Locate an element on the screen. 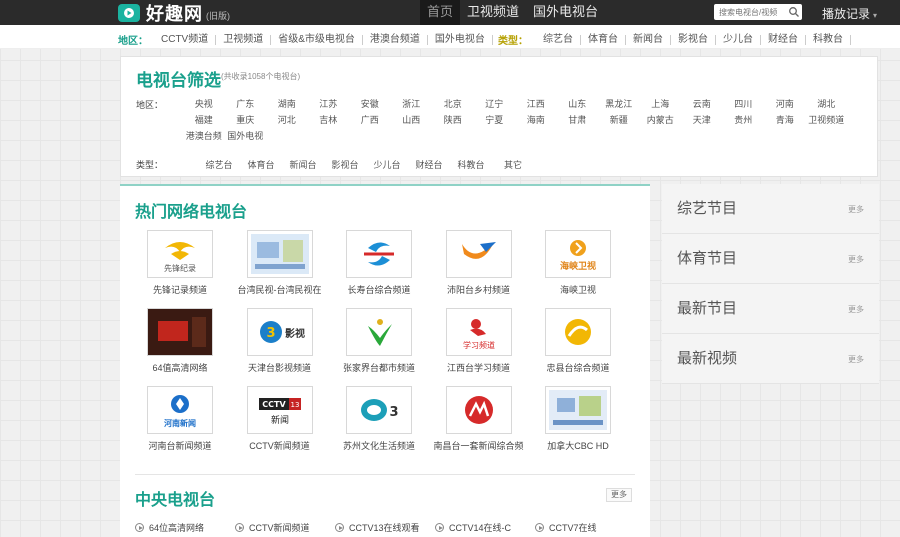 Image resolution: width=900 pixels, height=537 pixels. station-tile: 南昌台一套新闻综合频 is located at coordinates (479, 419).